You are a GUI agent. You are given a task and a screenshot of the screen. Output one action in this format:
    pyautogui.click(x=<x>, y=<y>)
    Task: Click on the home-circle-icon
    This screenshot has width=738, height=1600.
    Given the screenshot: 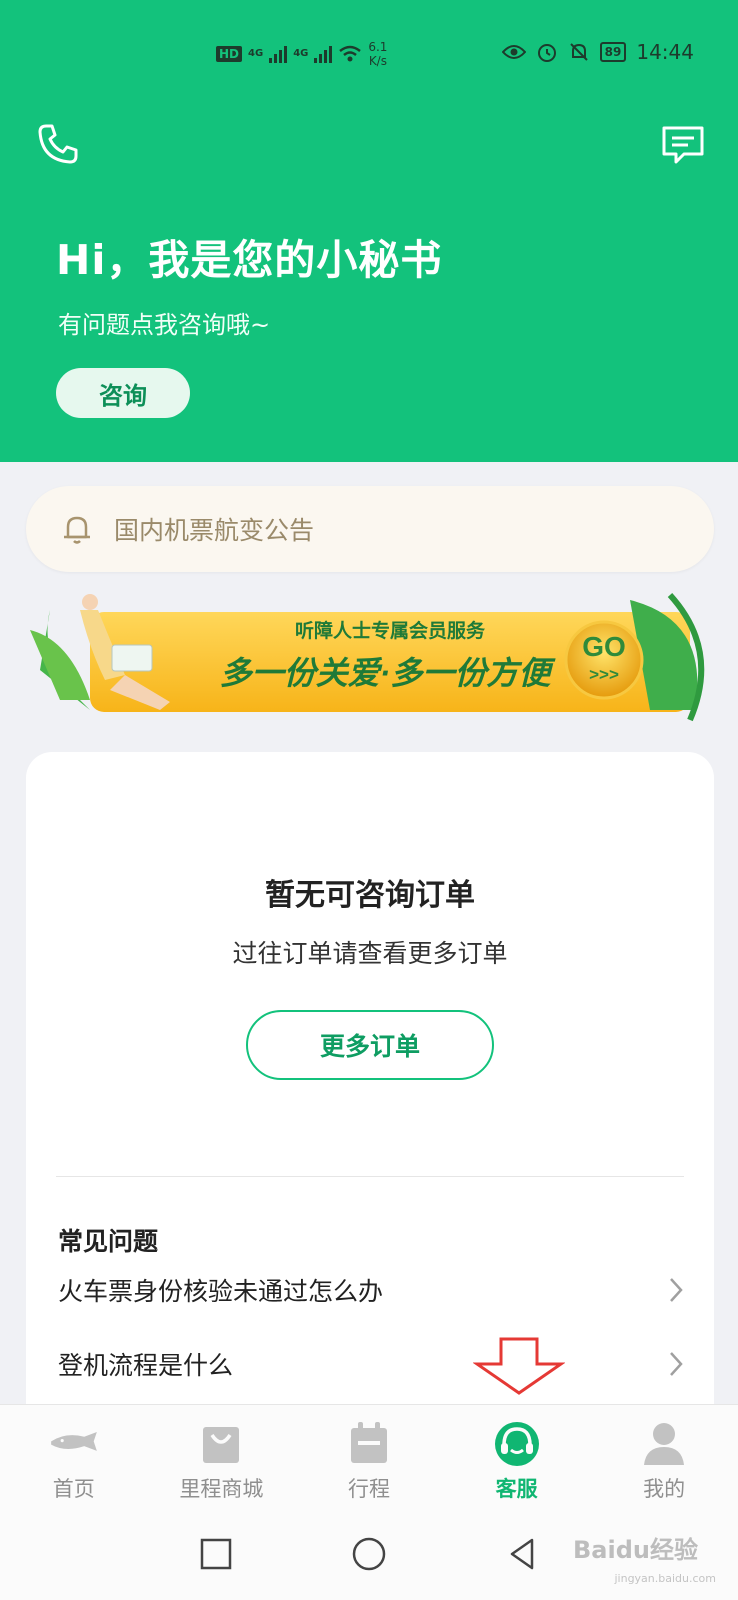 What is the action you would take?
    pyautogui.click(x=369, y=1554)
    